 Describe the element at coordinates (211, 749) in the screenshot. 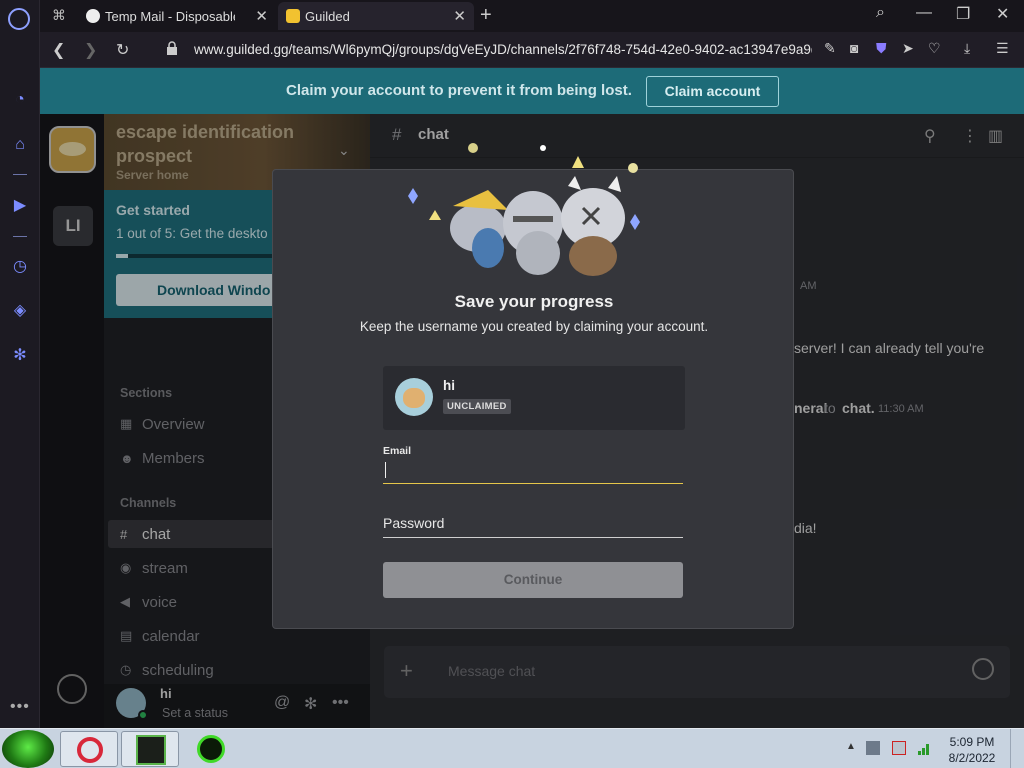

I see `media-player-icon` at that location.